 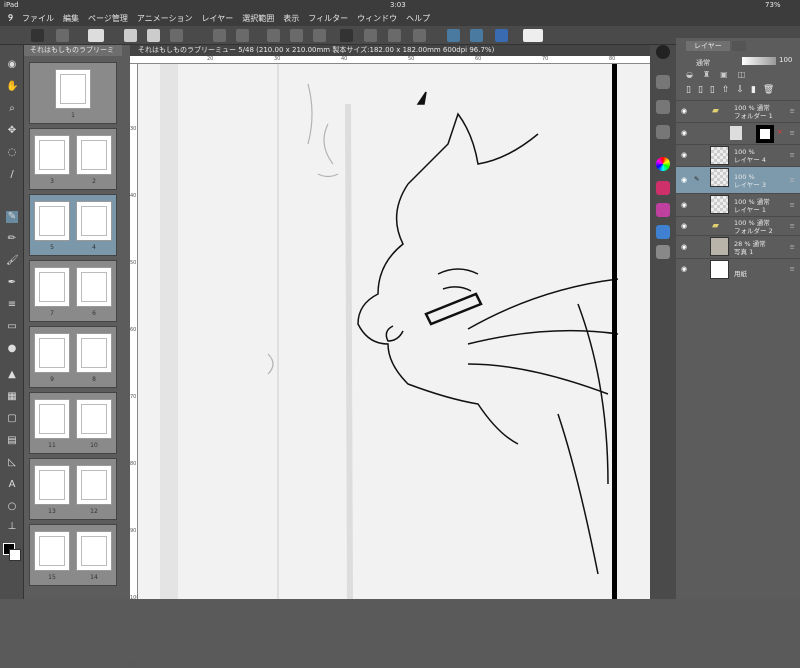 What do you see at coordinates (12, 175) in the screenshot?
I see `eyedropper-icon: /` at bounding box center [12, 175].